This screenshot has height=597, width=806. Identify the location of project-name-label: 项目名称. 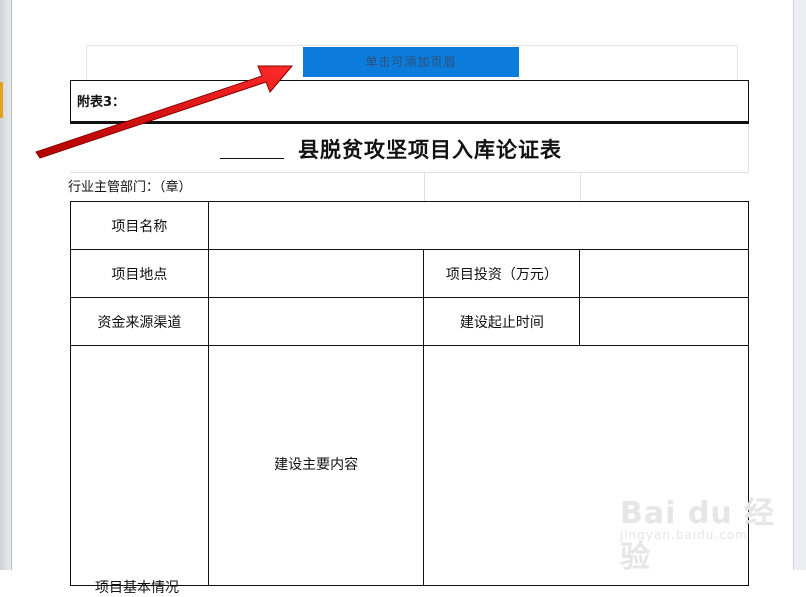
(139, 225).